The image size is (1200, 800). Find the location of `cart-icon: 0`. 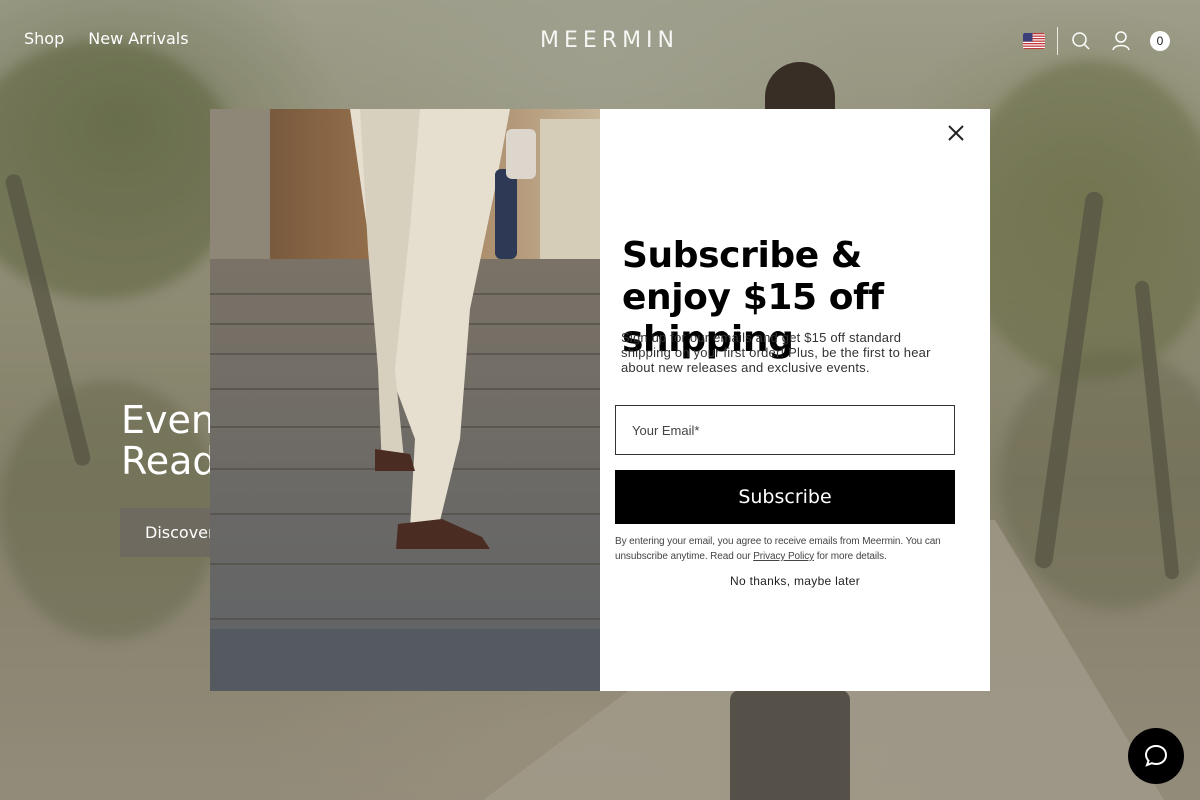

cart-icon: 0 is located at coordinates (1160, 41).